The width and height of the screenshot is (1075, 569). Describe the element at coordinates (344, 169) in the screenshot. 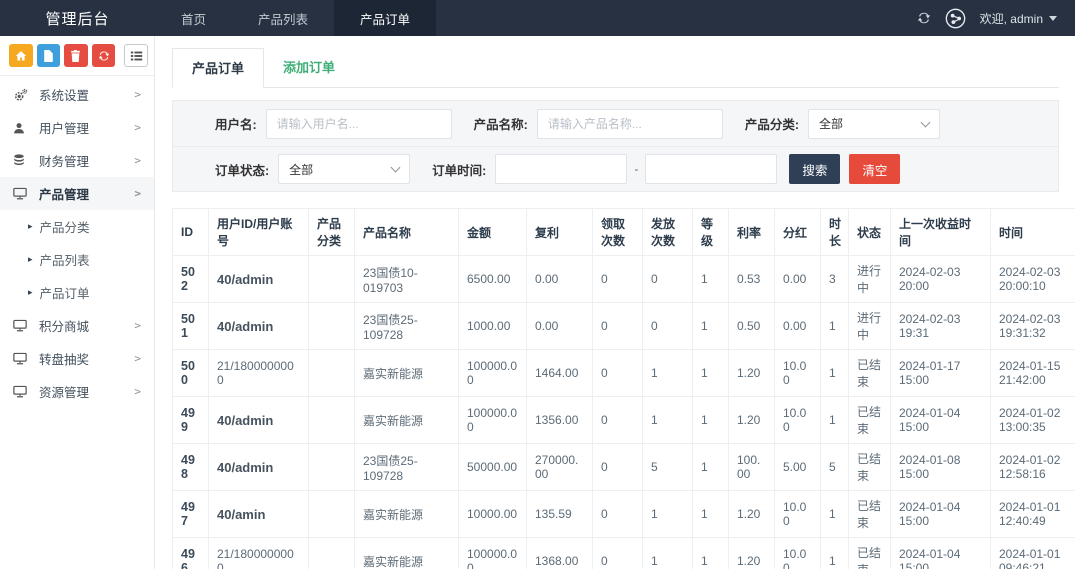

I see `order-status-select: 全部` at that location.